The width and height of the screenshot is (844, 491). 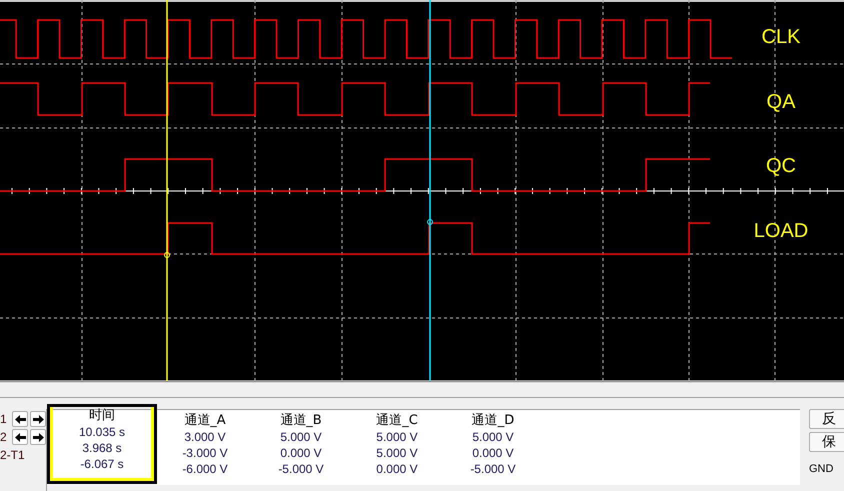 What do you see at coordinates (12, 455) in the screenshot?
I see `cursor-label: 2-T1` at bounding box center [12, 455].